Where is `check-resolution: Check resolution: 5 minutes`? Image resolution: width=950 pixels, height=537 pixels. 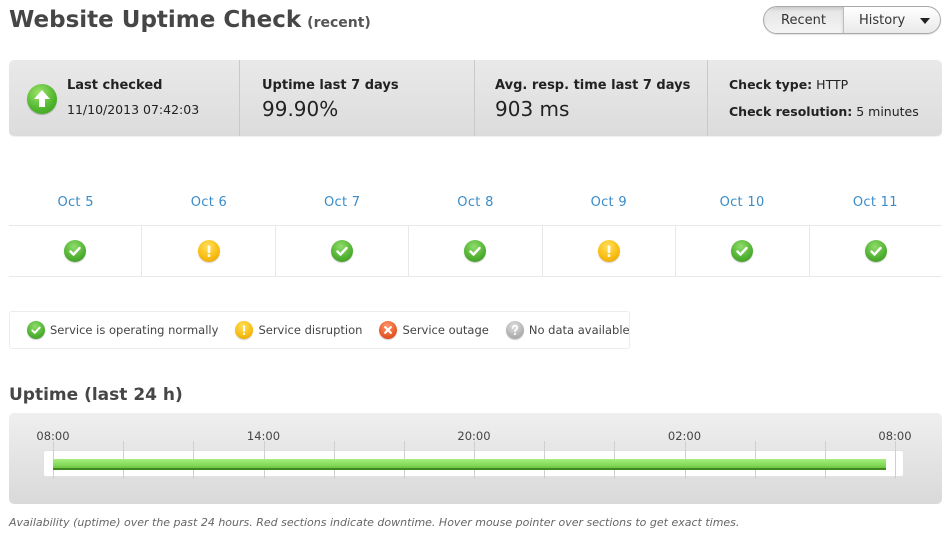 check-resolution: Check resolution: 5 minutes is located at coordinates (824, 111).